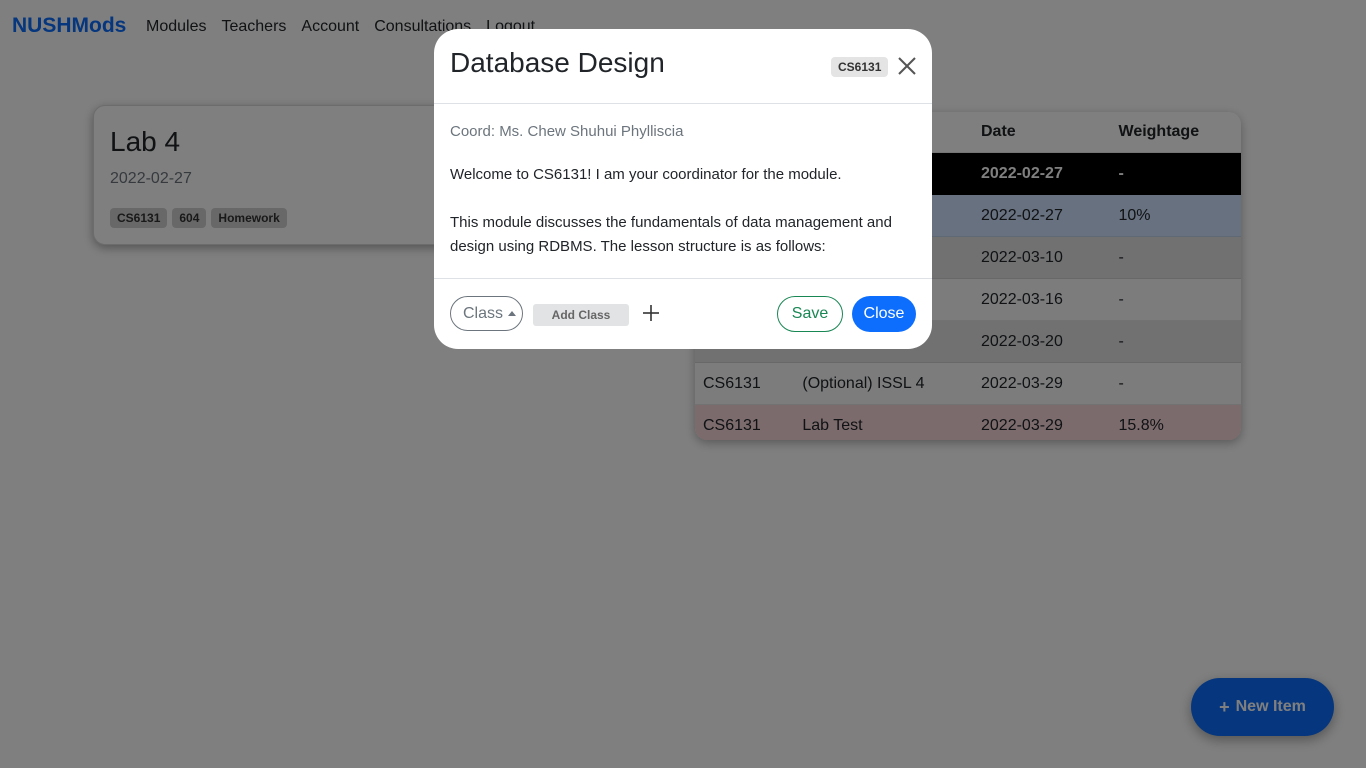  Describe the element at coordinates (860, 67) in the screenshot. I see `module-code-badge: CS6131` at that location.